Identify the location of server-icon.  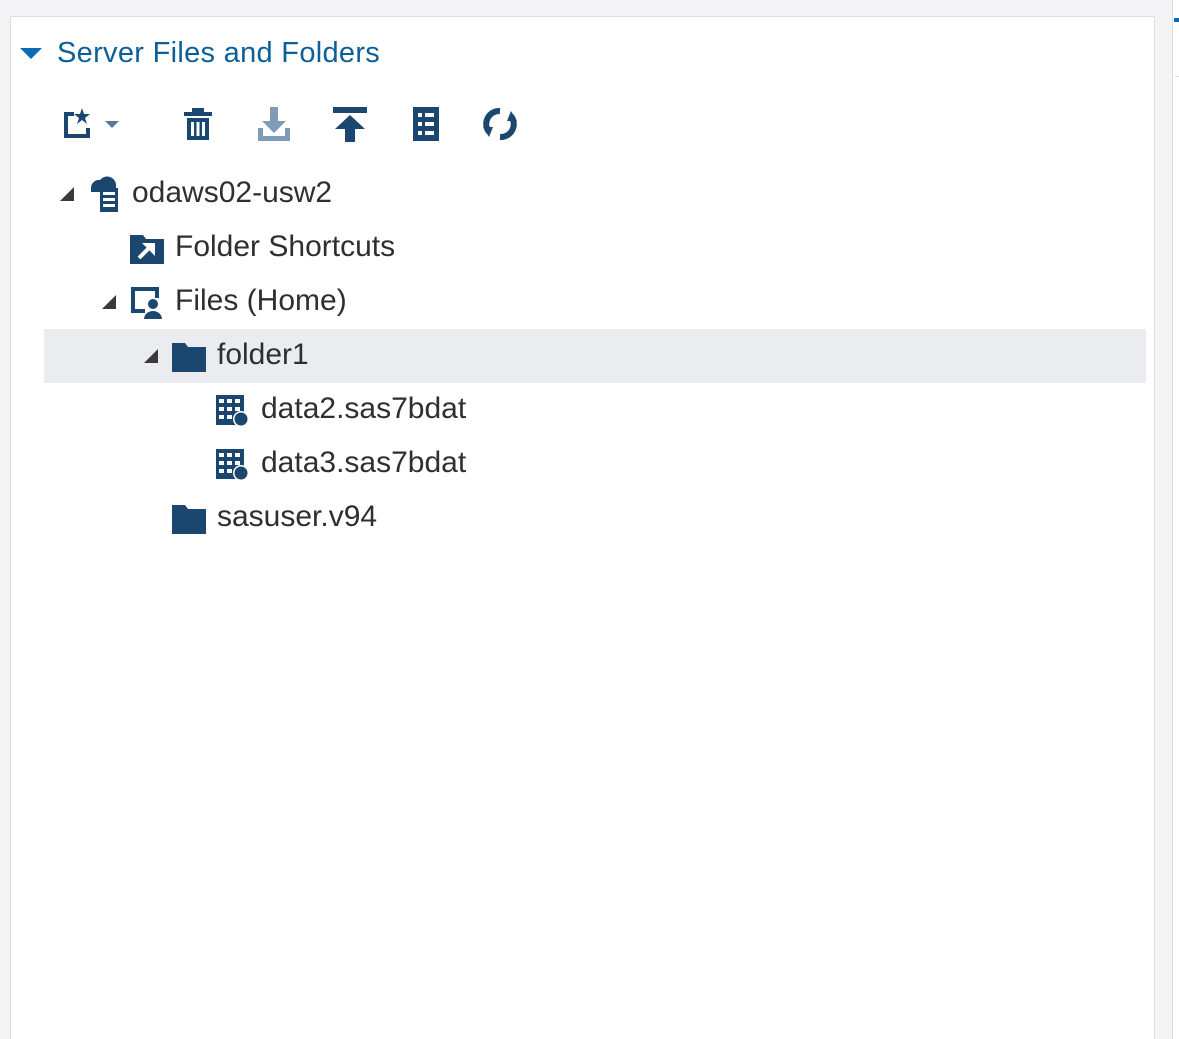
(105, 194).